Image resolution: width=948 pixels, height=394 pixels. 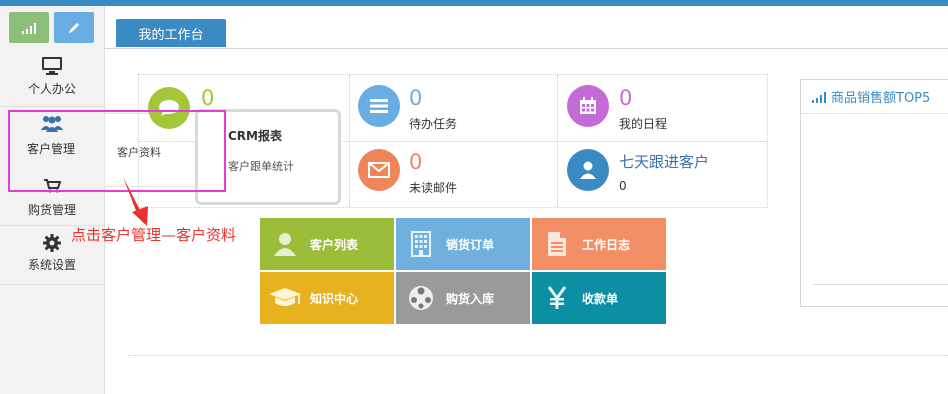 I want to click on mail-icon, so click(x=379, y=170).